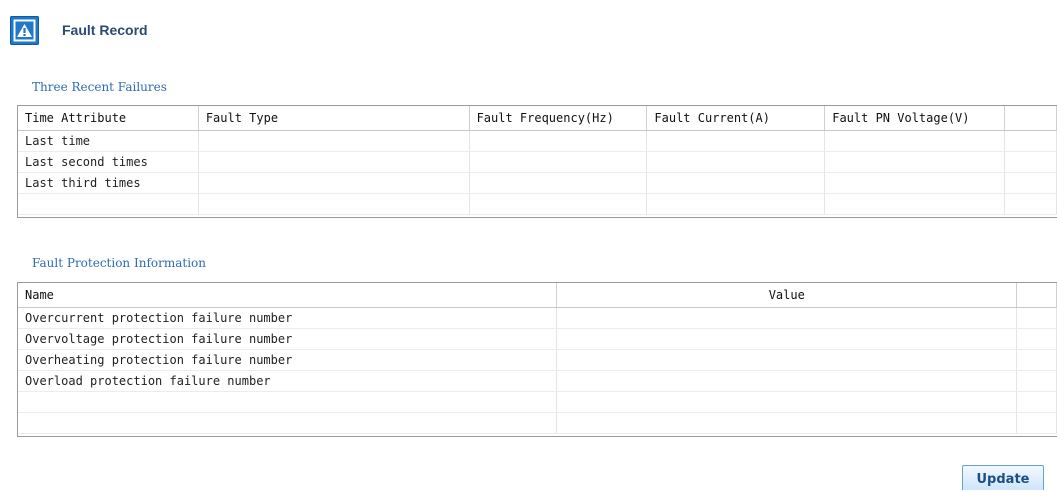  I want to click on table-row: Last second times, so click(537, 162).